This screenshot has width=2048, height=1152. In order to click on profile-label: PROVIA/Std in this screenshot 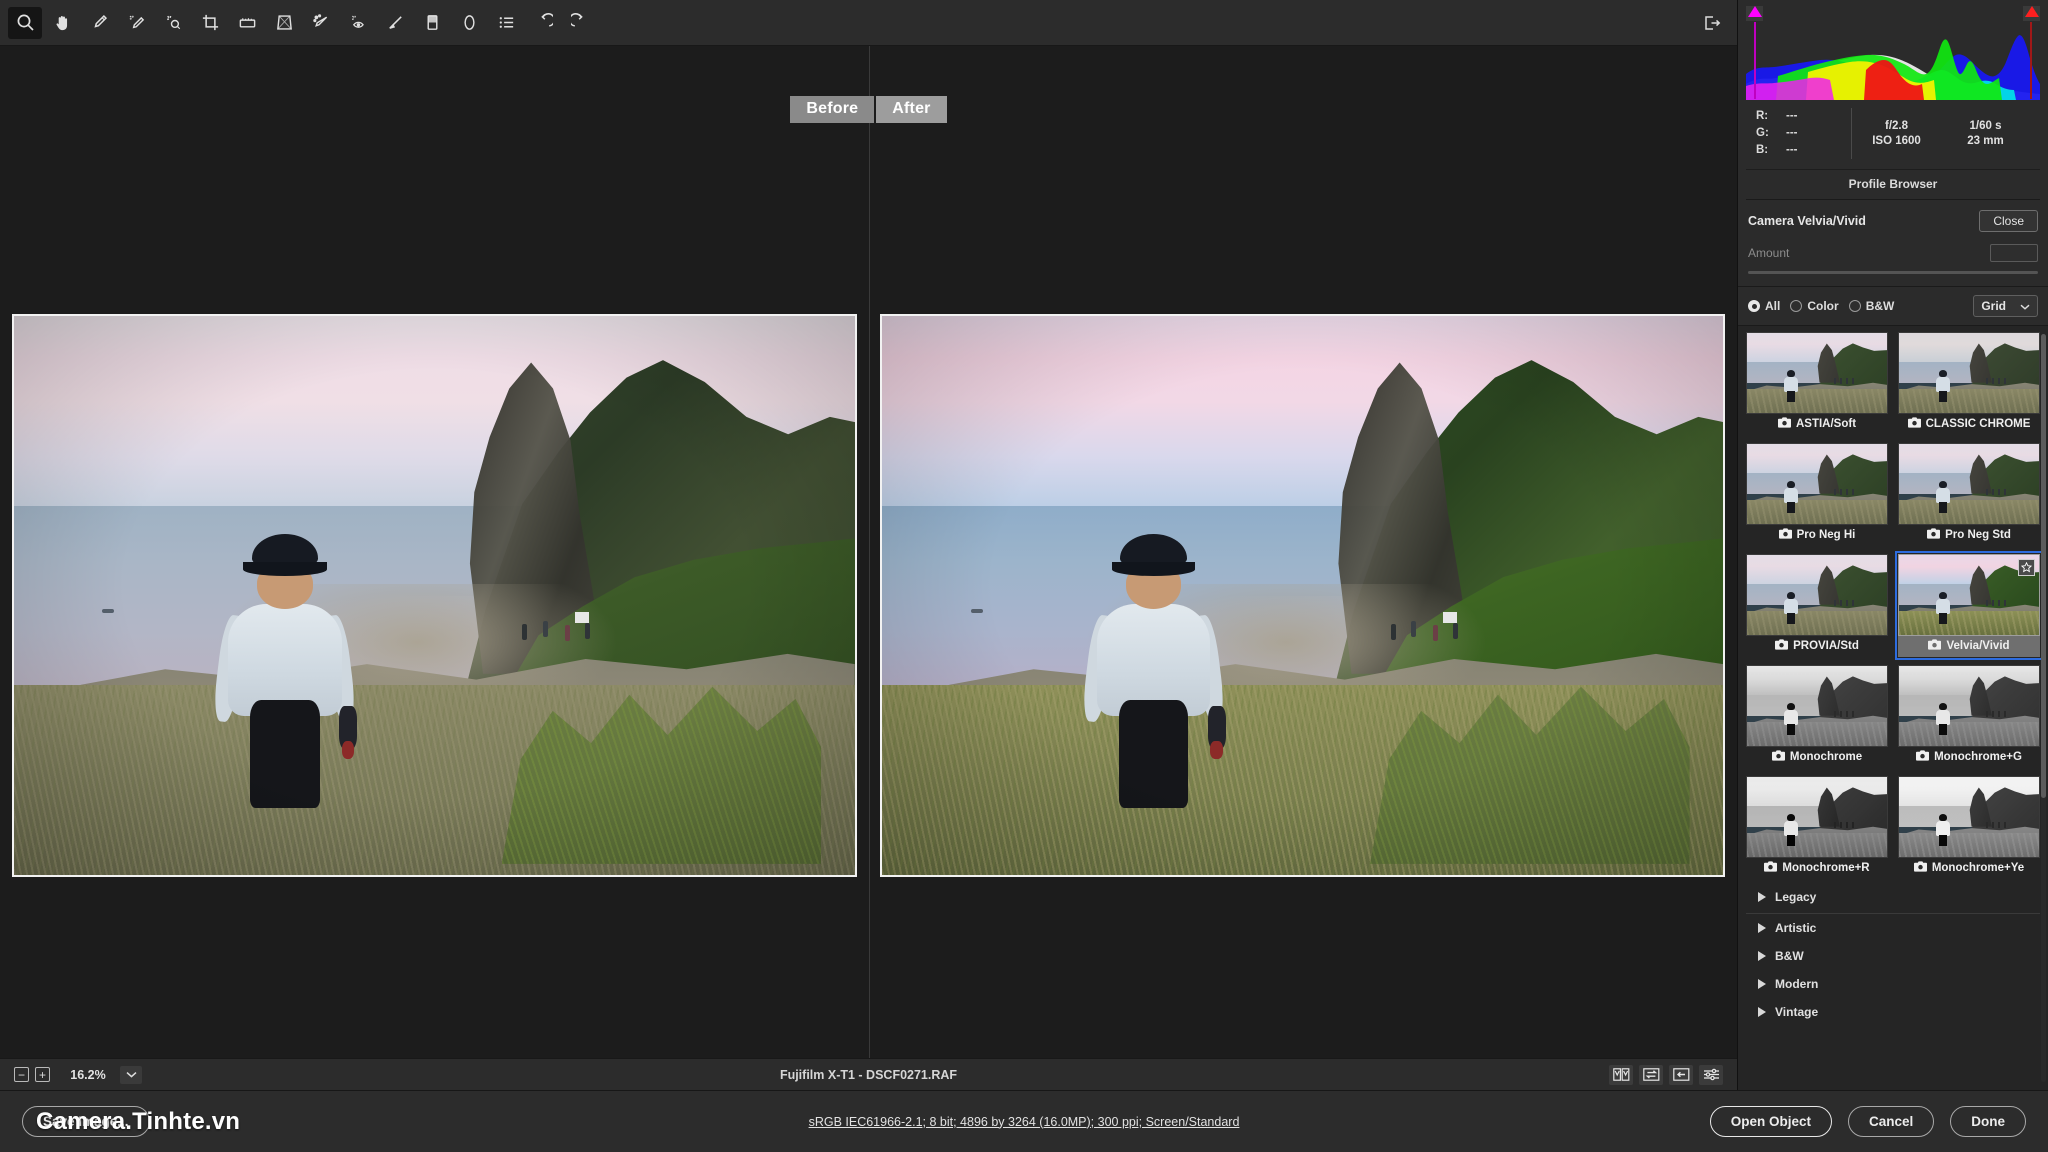, I will do `click(1826, 646)`.